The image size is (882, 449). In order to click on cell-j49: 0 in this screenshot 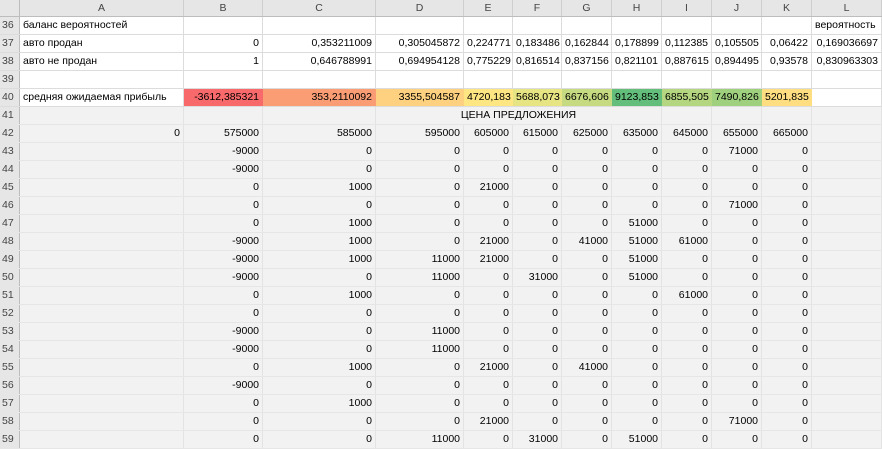, I will do `click(737, 259)`.